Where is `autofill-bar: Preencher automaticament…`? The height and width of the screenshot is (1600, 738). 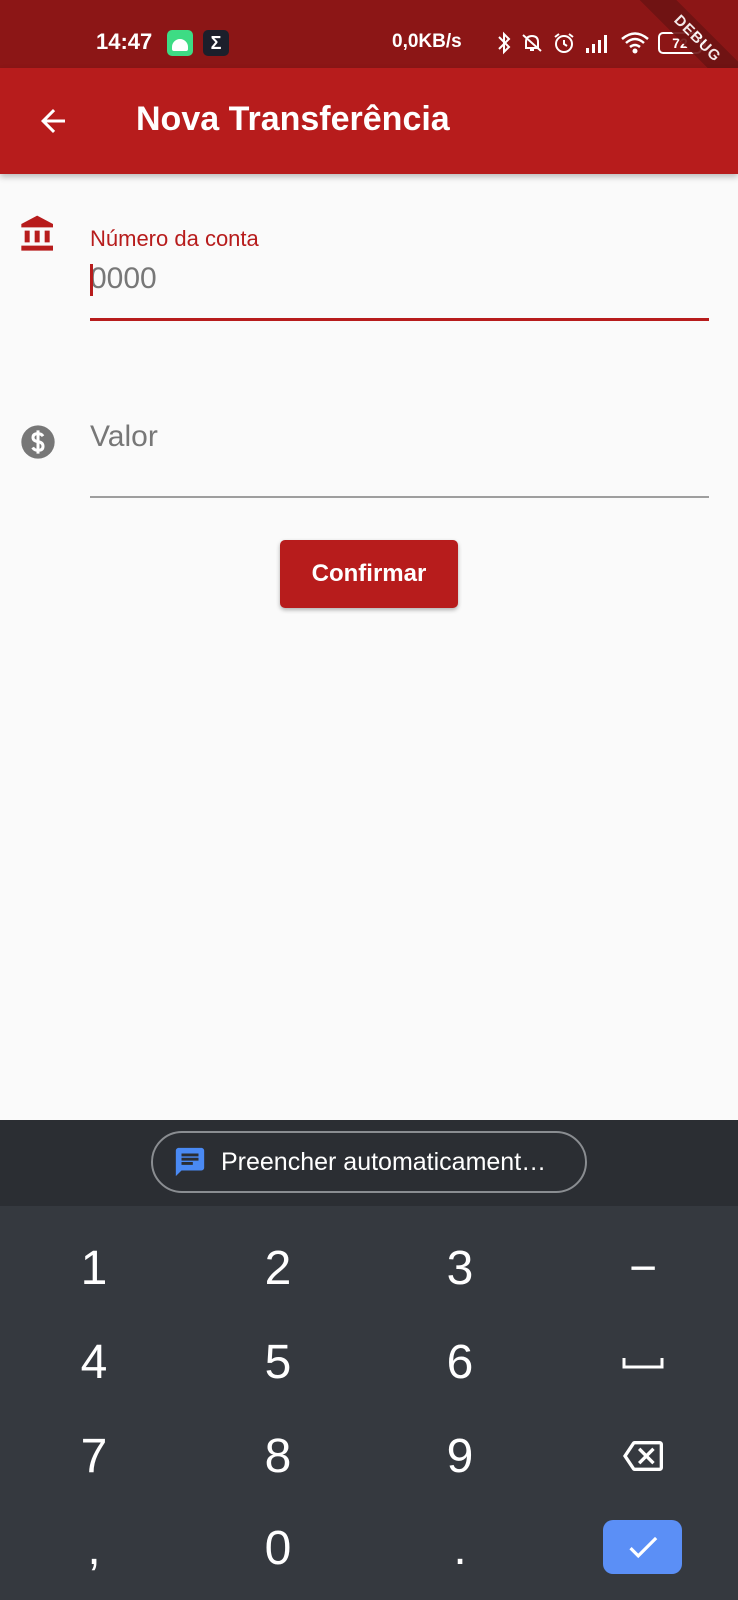 autofill-bar: Preencher automaticament… is located at coordinates (369, 1163).